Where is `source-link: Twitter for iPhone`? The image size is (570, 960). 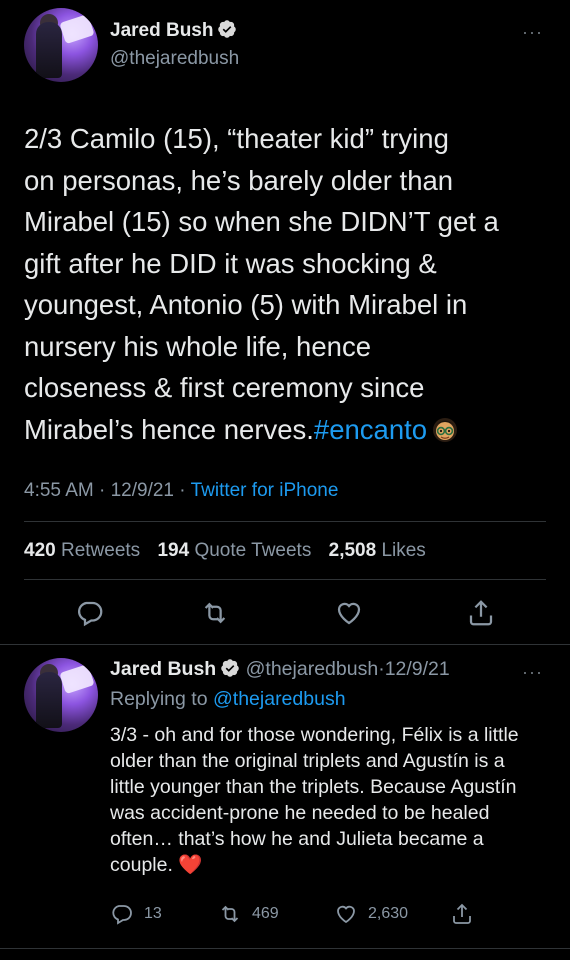 source-link: Twitter for iPhone is located at coordinates (265, 490).